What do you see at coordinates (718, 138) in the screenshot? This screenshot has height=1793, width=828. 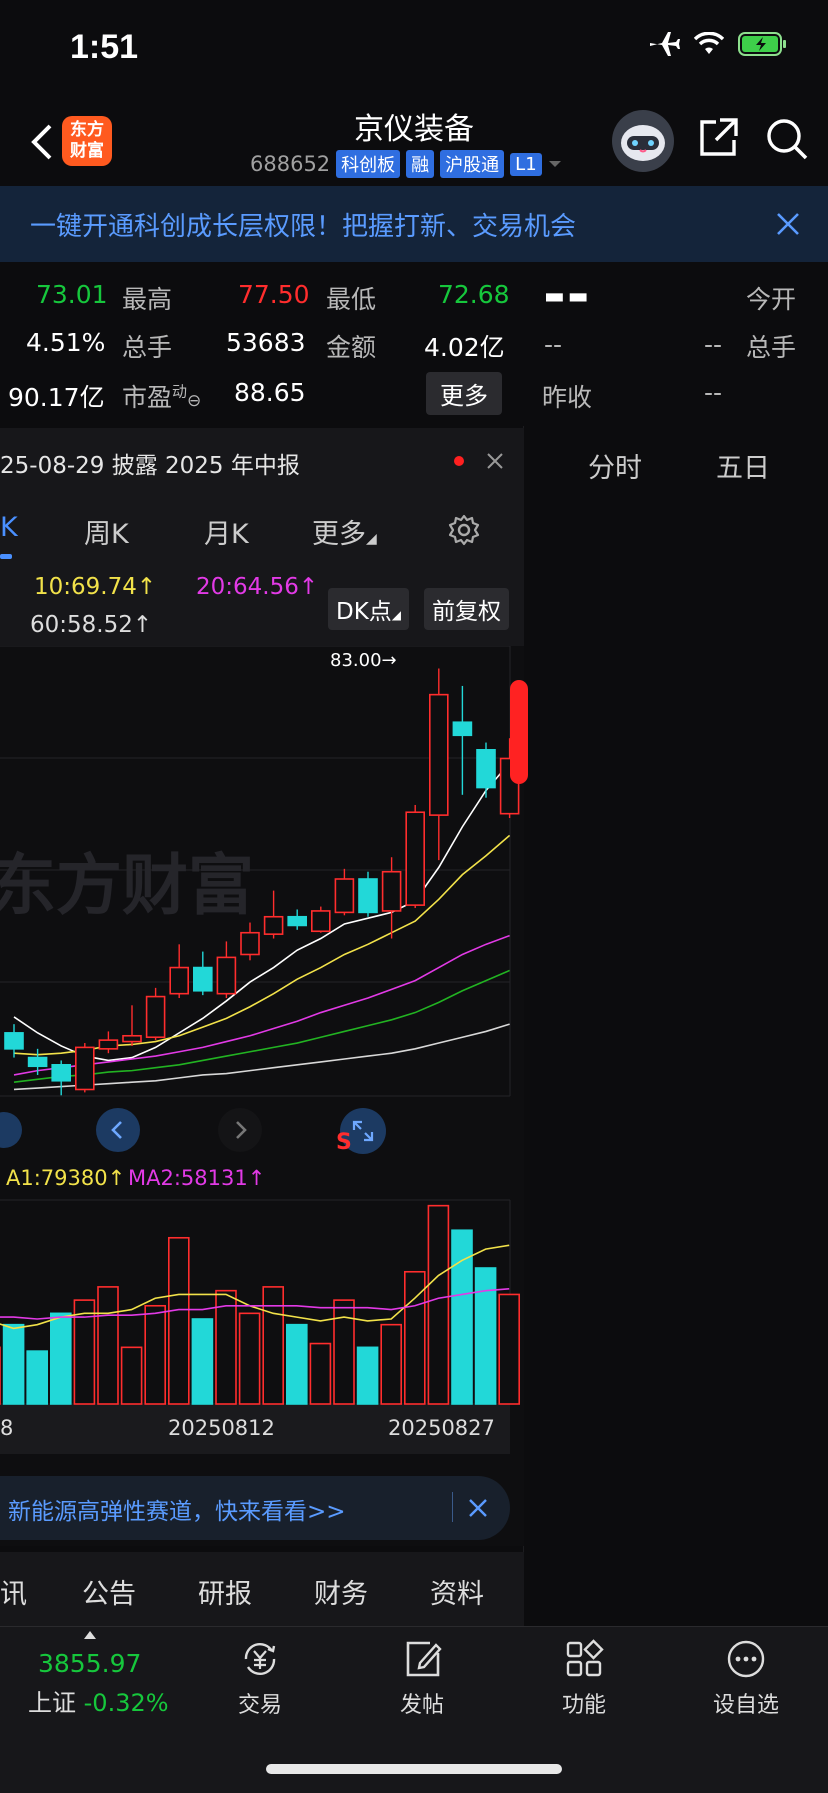 I see `share-icon` at bounding box center [718, 138].